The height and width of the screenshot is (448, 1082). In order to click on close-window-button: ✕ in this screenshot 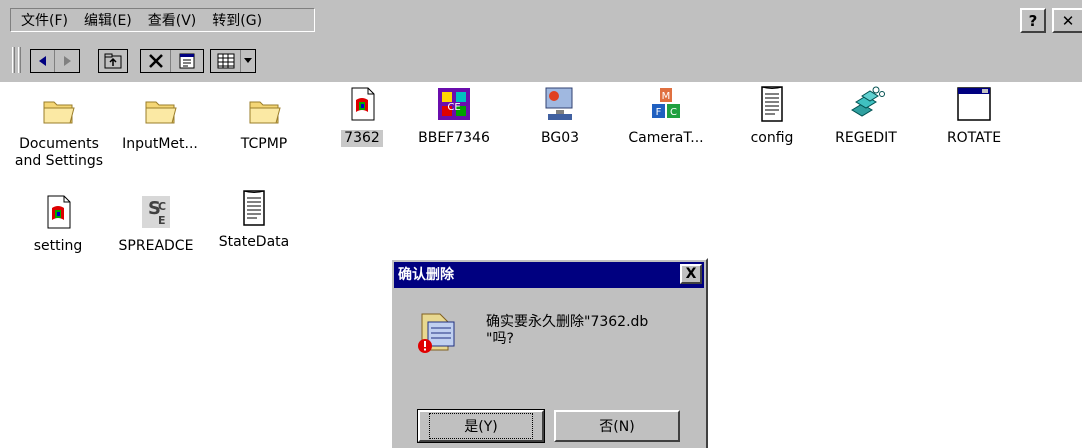, I will do `click(1067, 20)`.